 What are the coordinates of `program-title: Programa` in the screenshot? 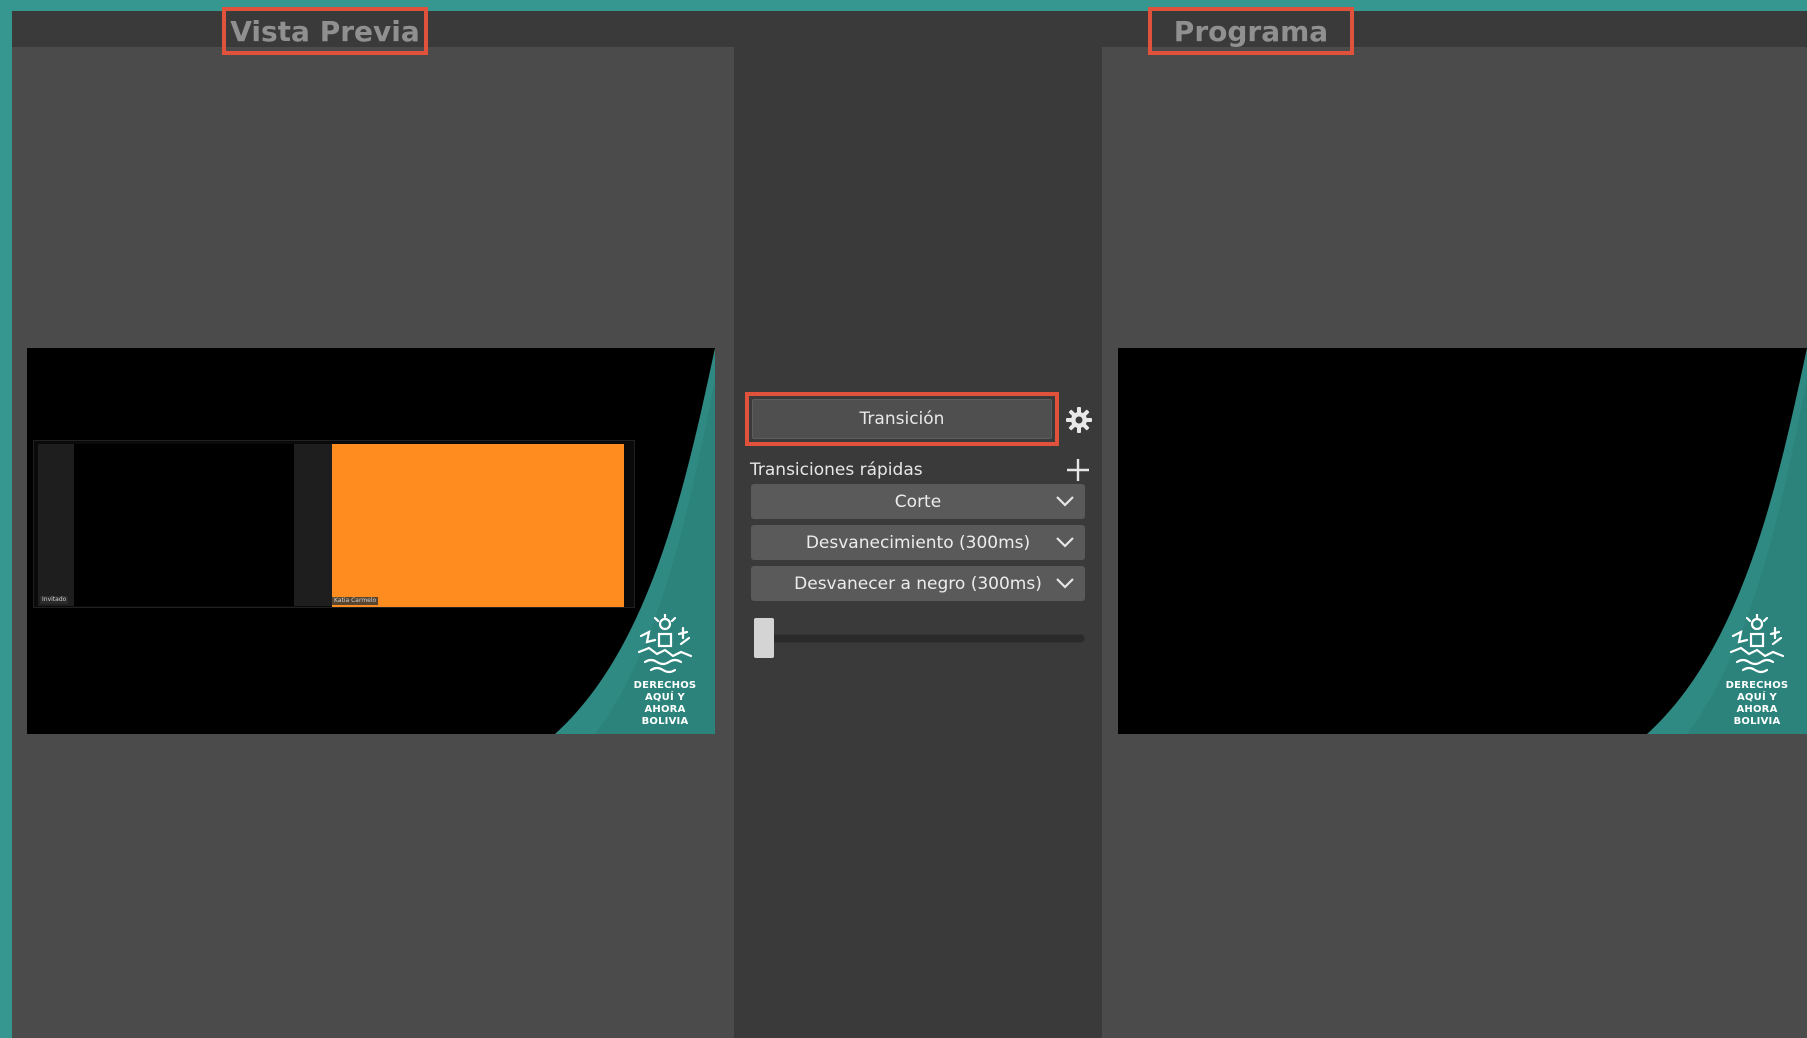 It's located at (1251, 31).